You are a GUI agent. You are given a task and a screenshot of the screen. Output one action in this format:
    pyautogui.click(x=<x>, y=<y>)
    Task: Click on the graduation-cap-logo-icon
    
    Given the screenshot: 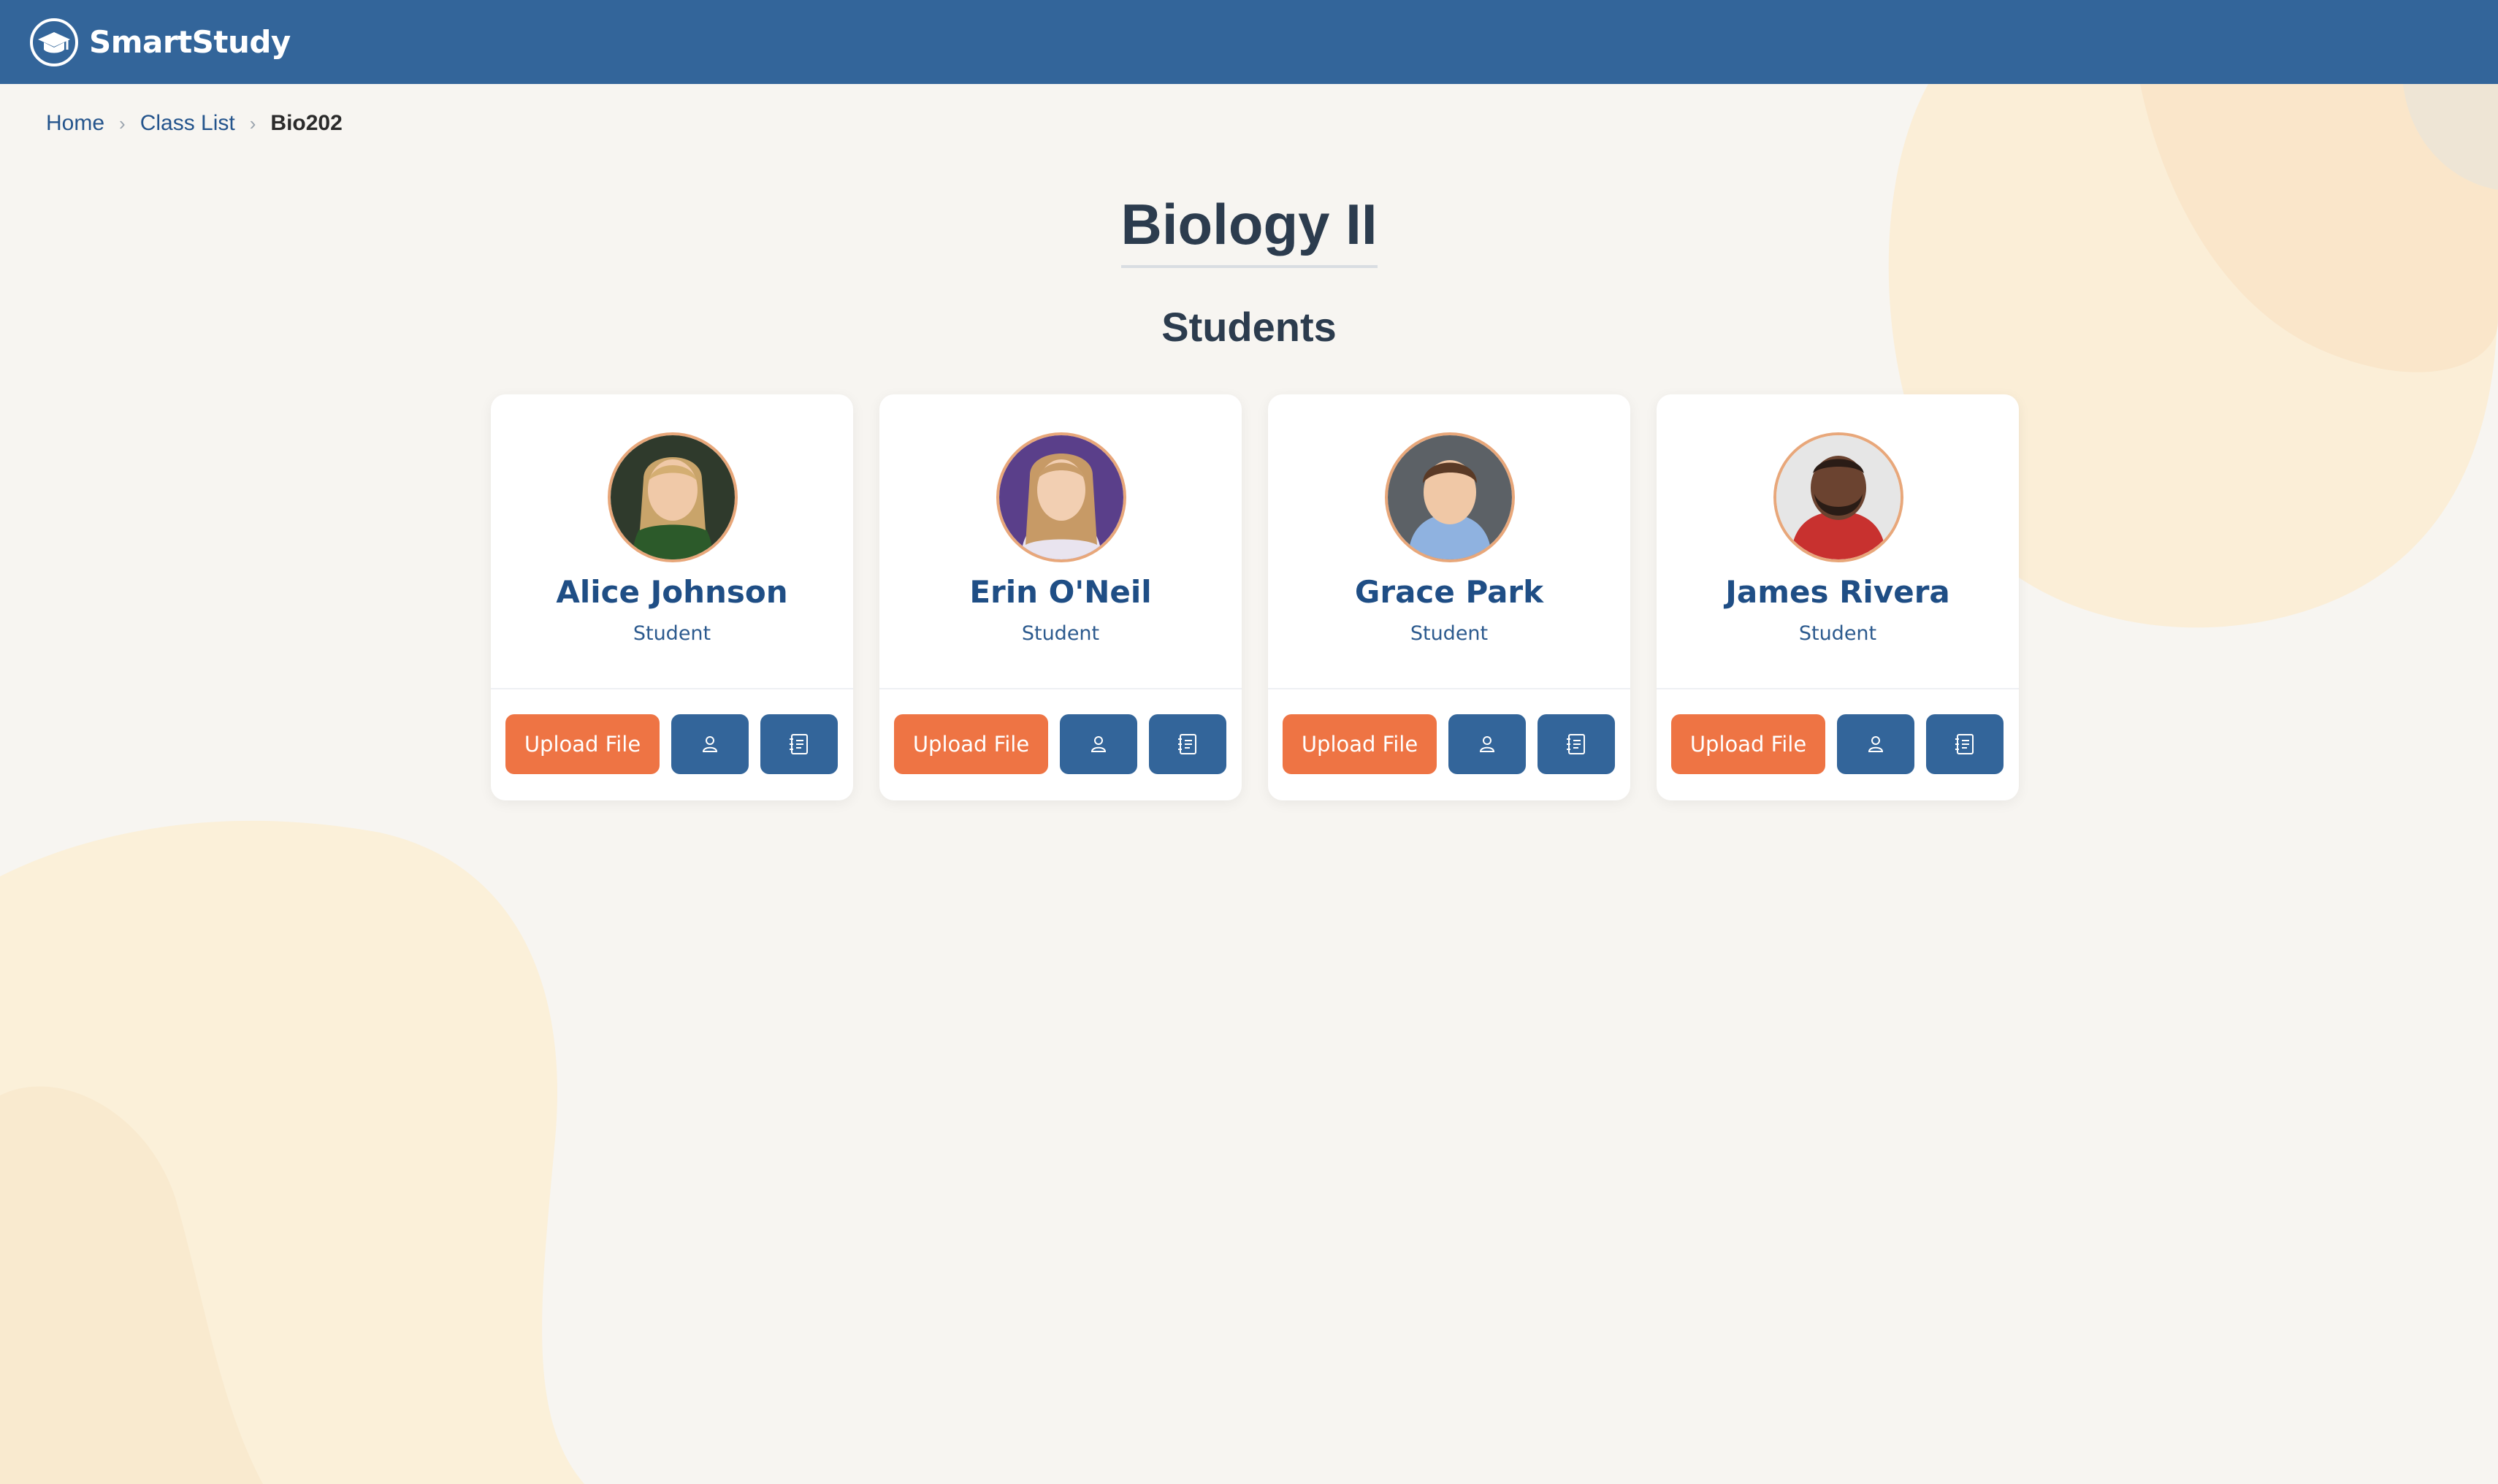 What is the action you would take?
    pyautogui.click(x=54, y=43)
    